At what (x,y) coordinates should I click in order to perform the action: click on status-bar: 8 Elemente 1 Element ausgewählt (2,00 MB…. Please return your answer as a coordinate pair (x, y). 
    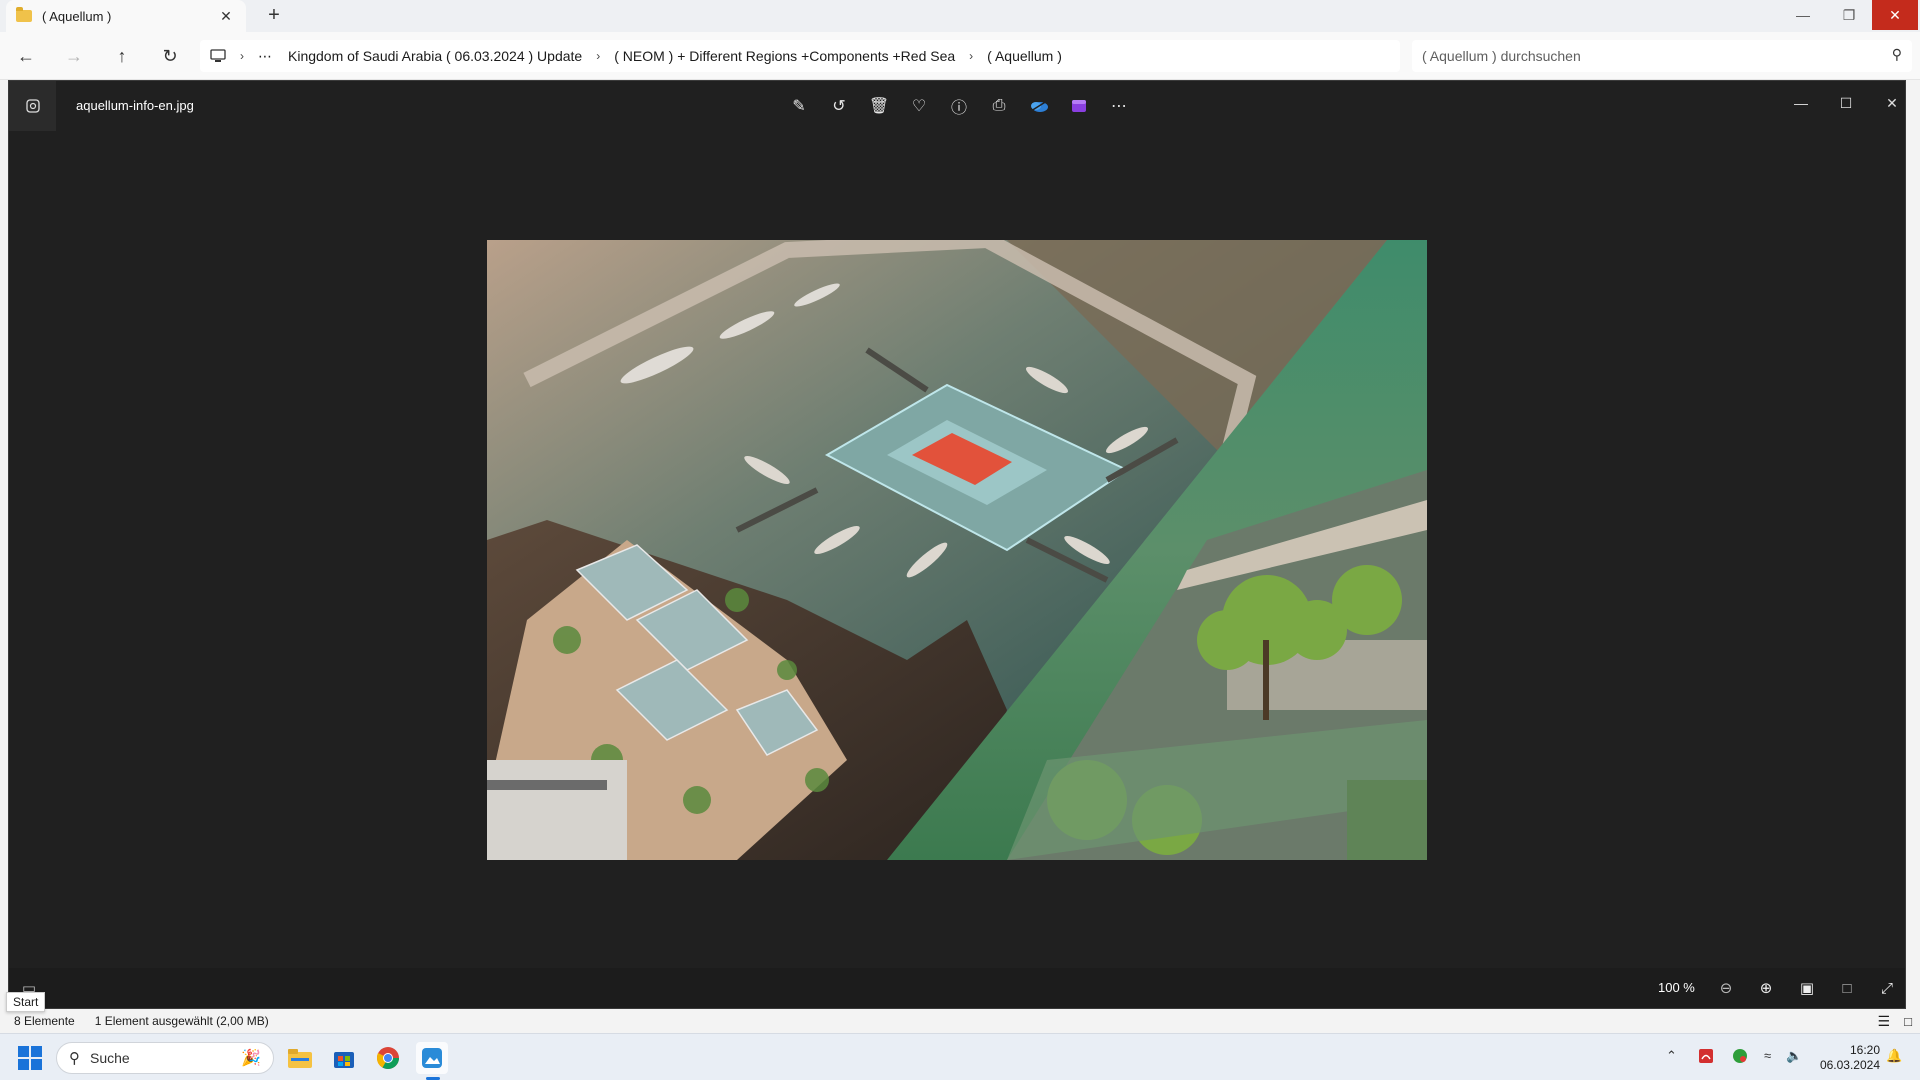
    Looking at the image, I should click on (960, 1021).